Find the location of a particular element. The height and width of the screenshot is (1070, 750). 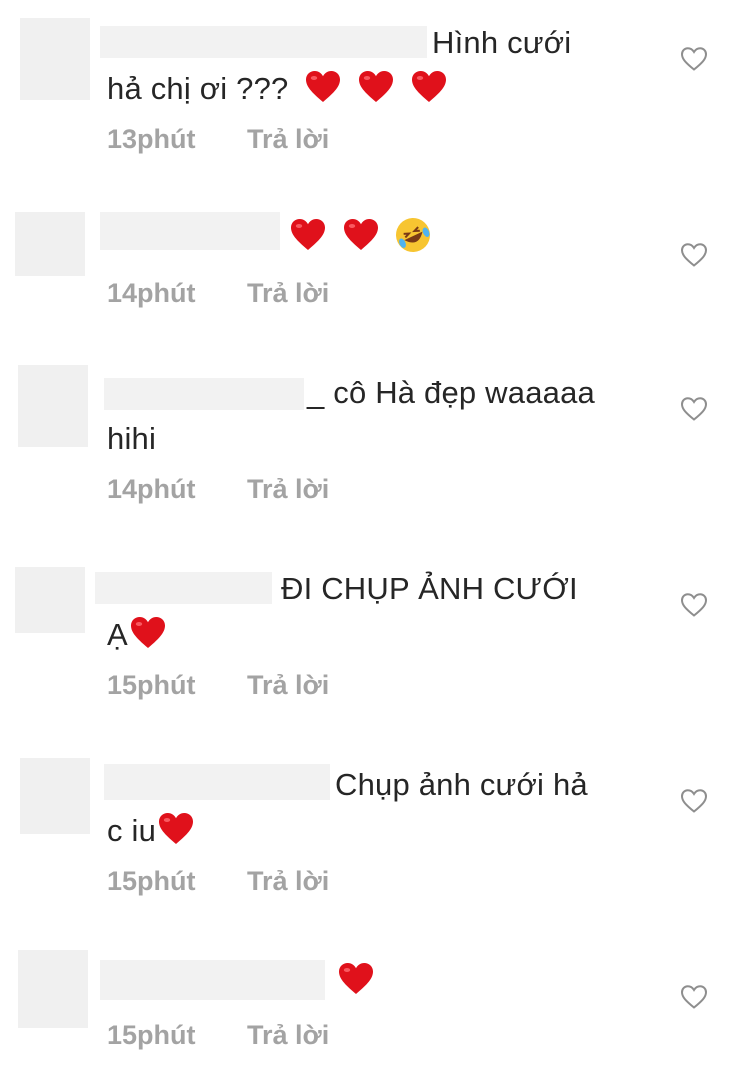

comment-line: hihi is located at coordinates (132, 438).